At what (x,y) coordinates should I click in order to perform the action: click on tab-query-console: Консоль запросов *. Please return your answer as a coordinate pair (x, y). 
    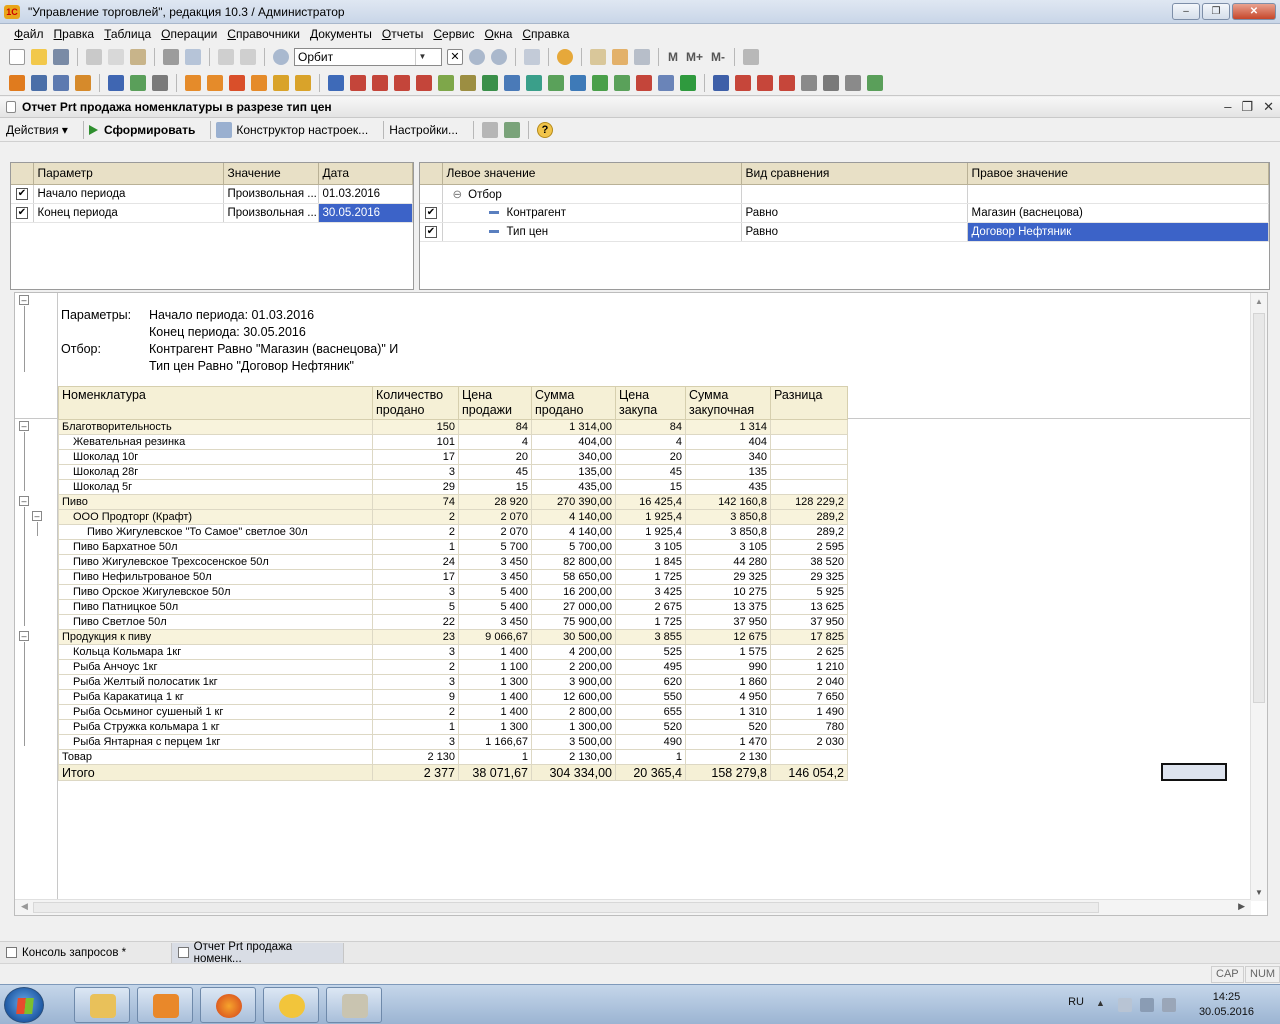
    Looking at the image, I should click on (86, 952).